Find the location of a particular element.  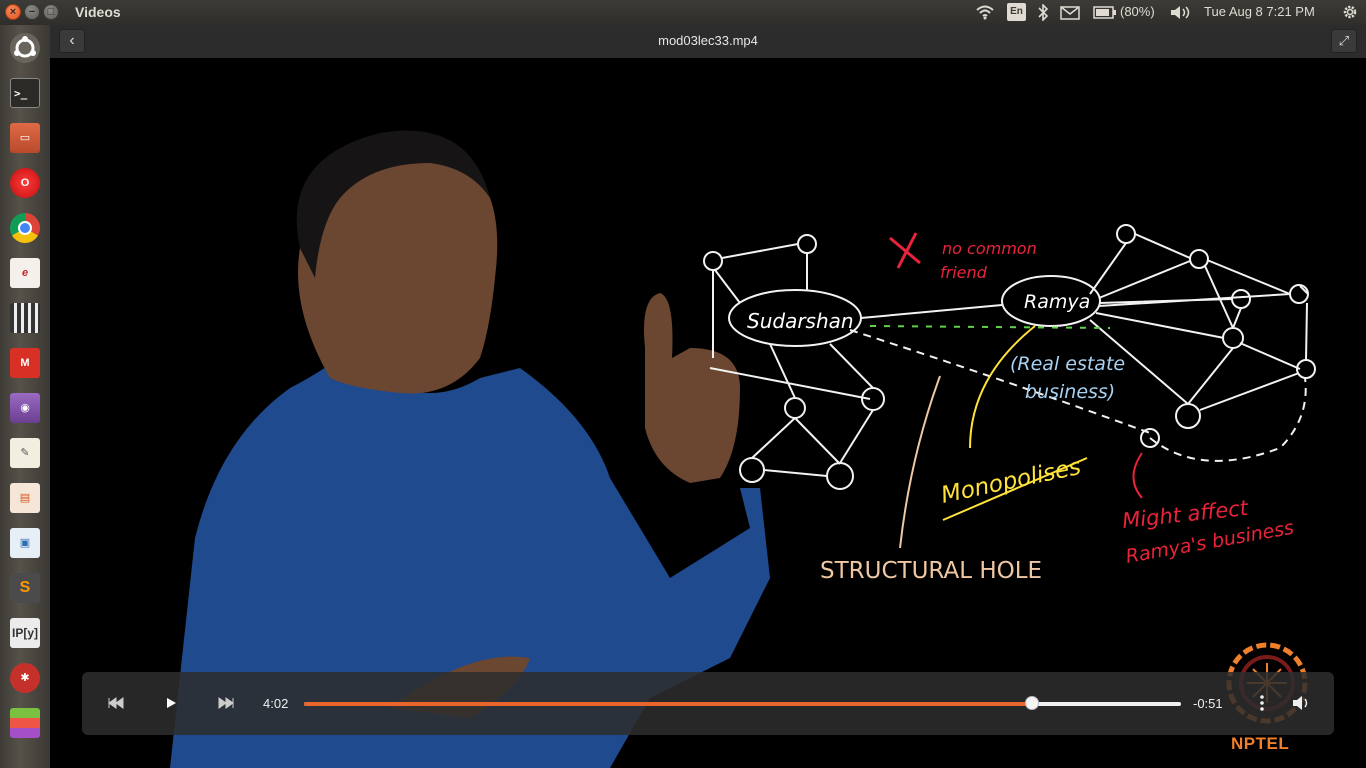

launcher-terminal: >_ is located at coordinates (25, 93).